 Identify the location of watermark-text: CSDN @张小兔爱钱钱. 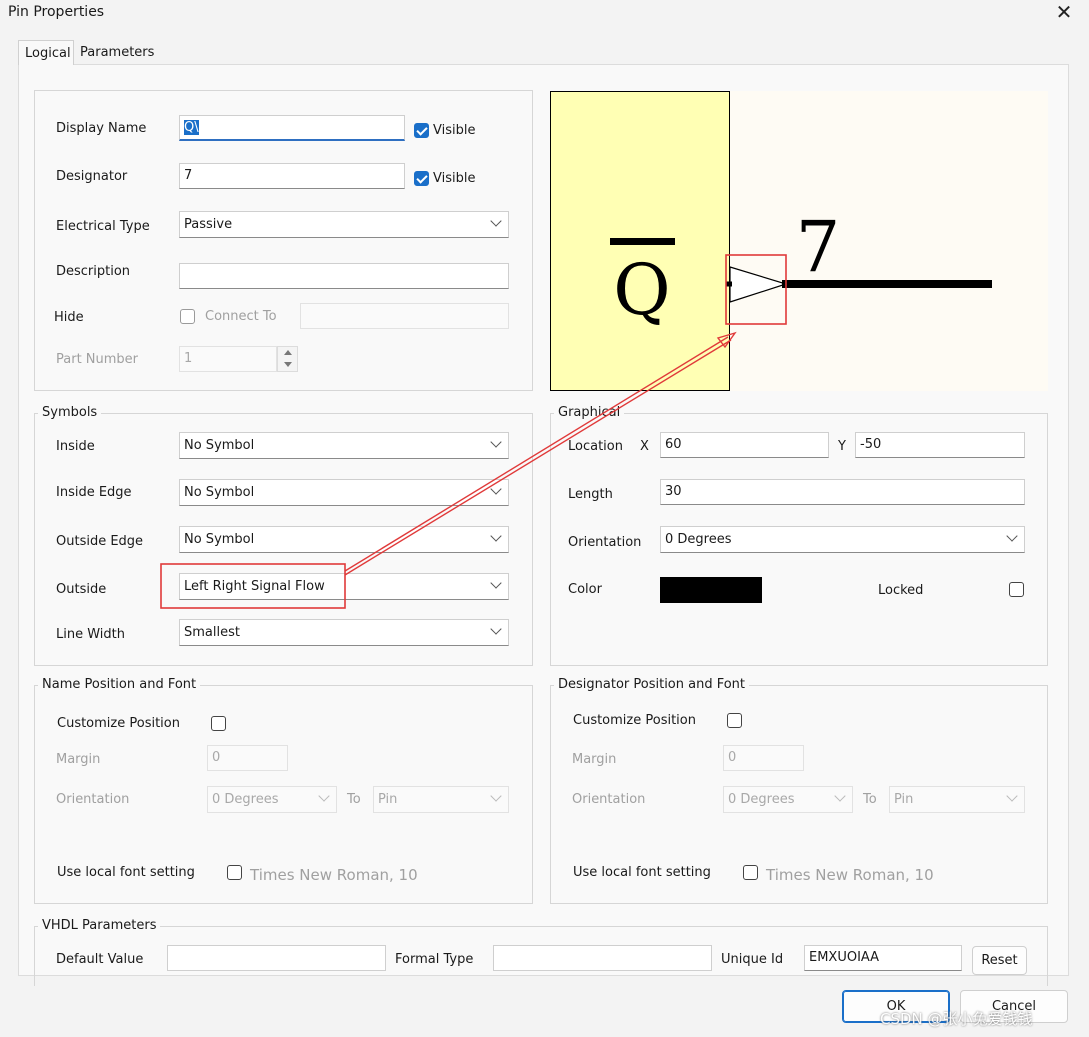
(956, 1019).